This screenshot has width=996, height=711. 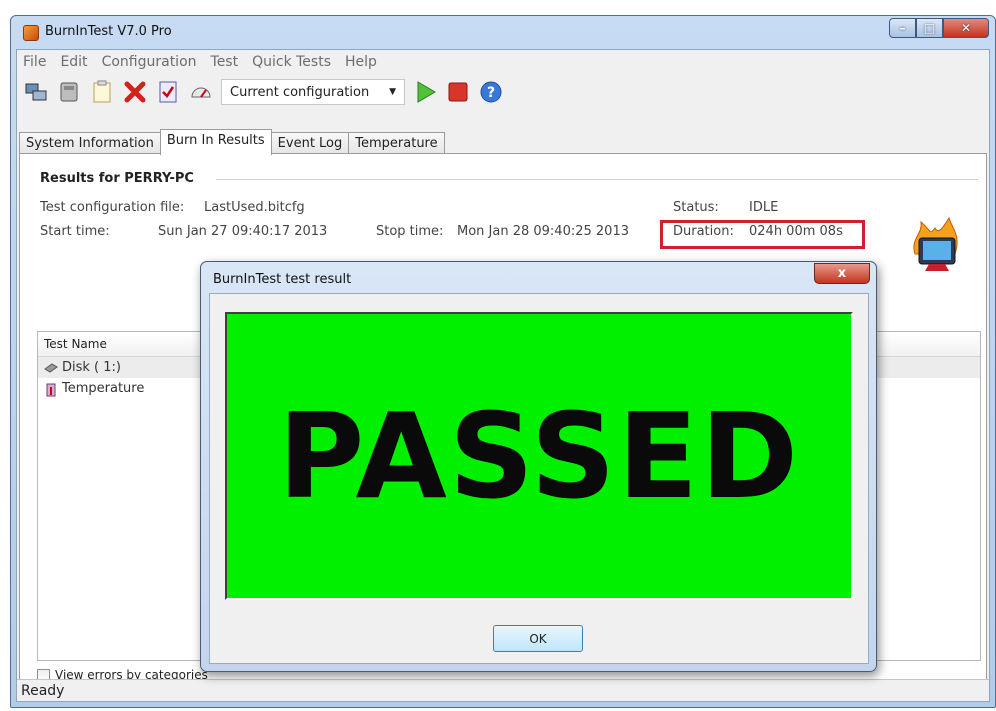 I want to click on toolbar: Current configuration ▼ ?, so click(x=503, y=92).